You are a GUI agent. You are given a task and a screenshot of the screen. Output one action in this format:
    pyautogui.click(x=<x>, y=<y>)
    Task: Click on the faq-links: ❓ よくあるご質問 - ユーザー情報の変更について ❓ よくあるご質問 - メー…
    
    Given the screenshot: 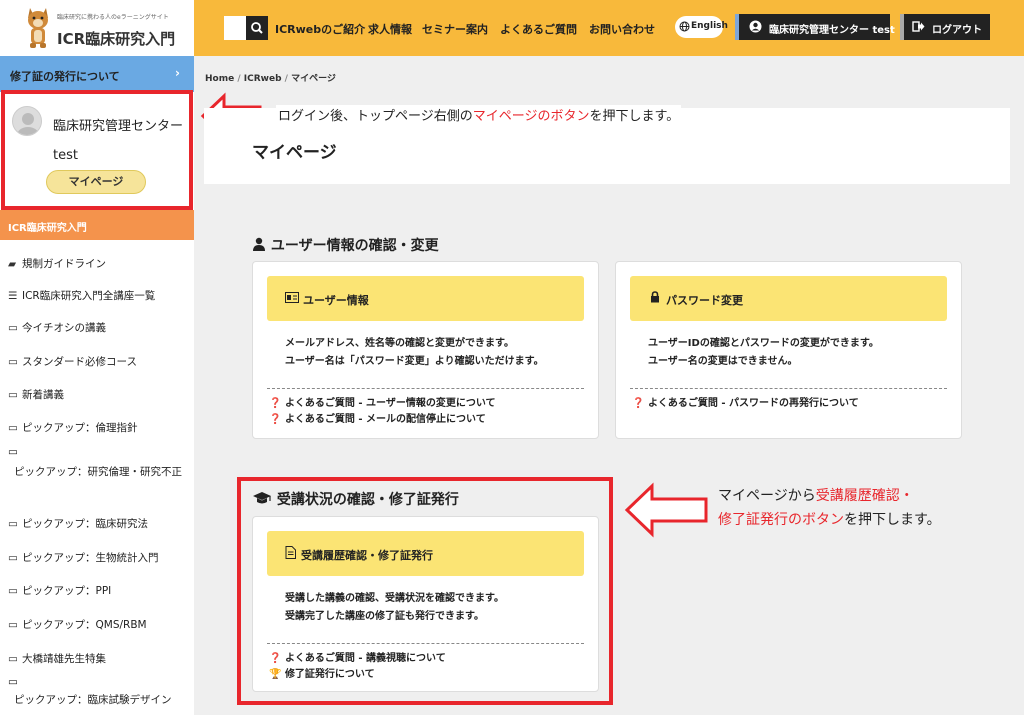 What is the action you would take?
    pyautogui.click(x=382, y=412)
    